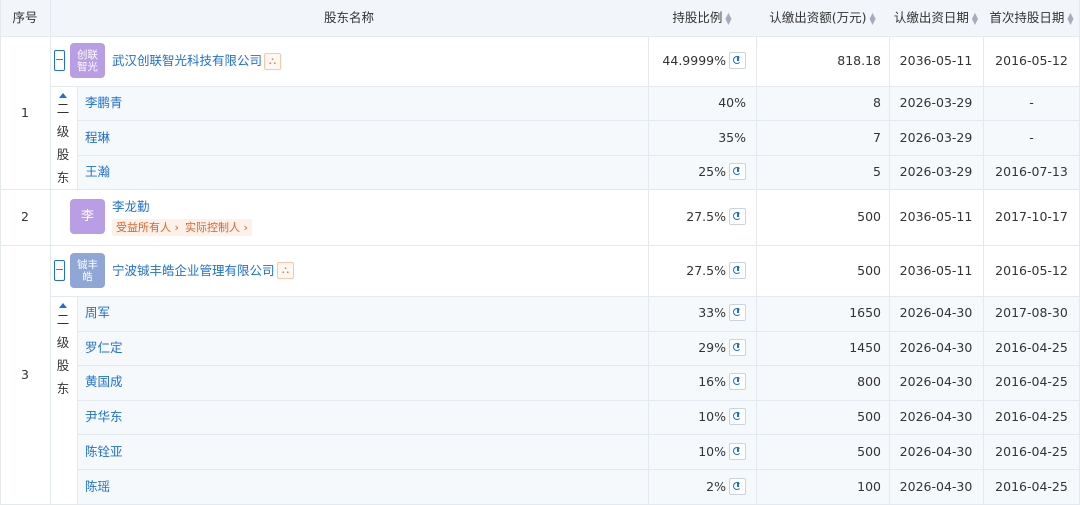 The height and width of the screenshot is (505, 1080). Describe the element at coordinates (87, 270) in the screenshot. I see `company-logo: 铖丰皓` at that location.